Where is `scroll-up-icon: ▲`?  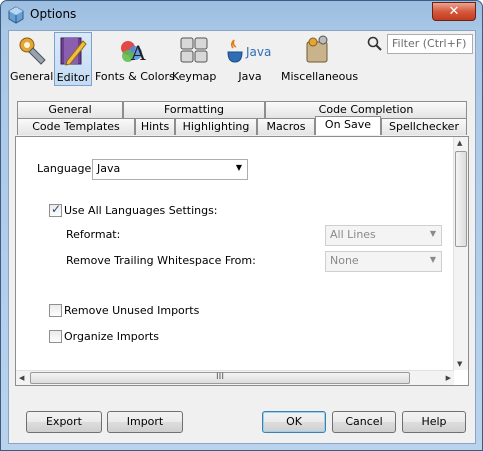
scroll-up-icon: ▲ is located at coordinates (459, 143).